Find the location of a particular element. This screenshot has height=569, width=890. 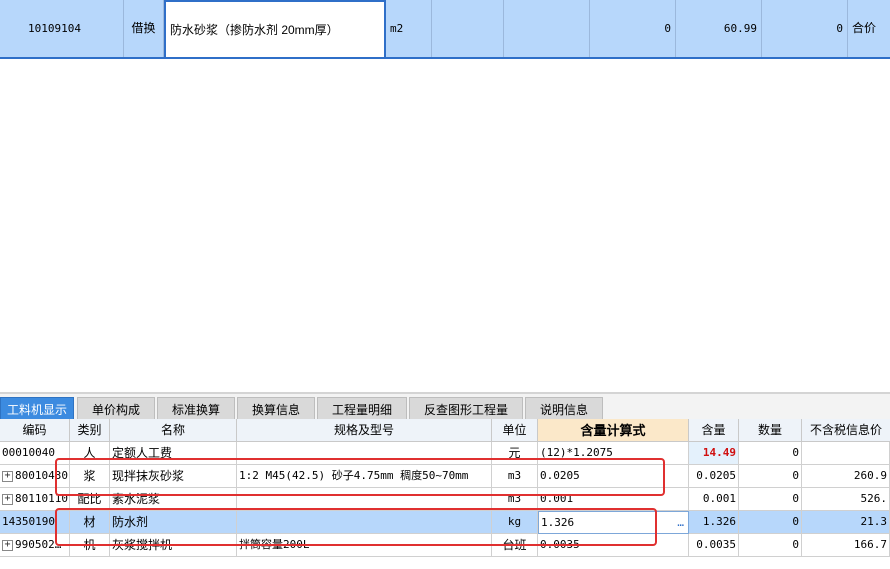

formula-value: 1.326 is located at coordinates (558, 522).